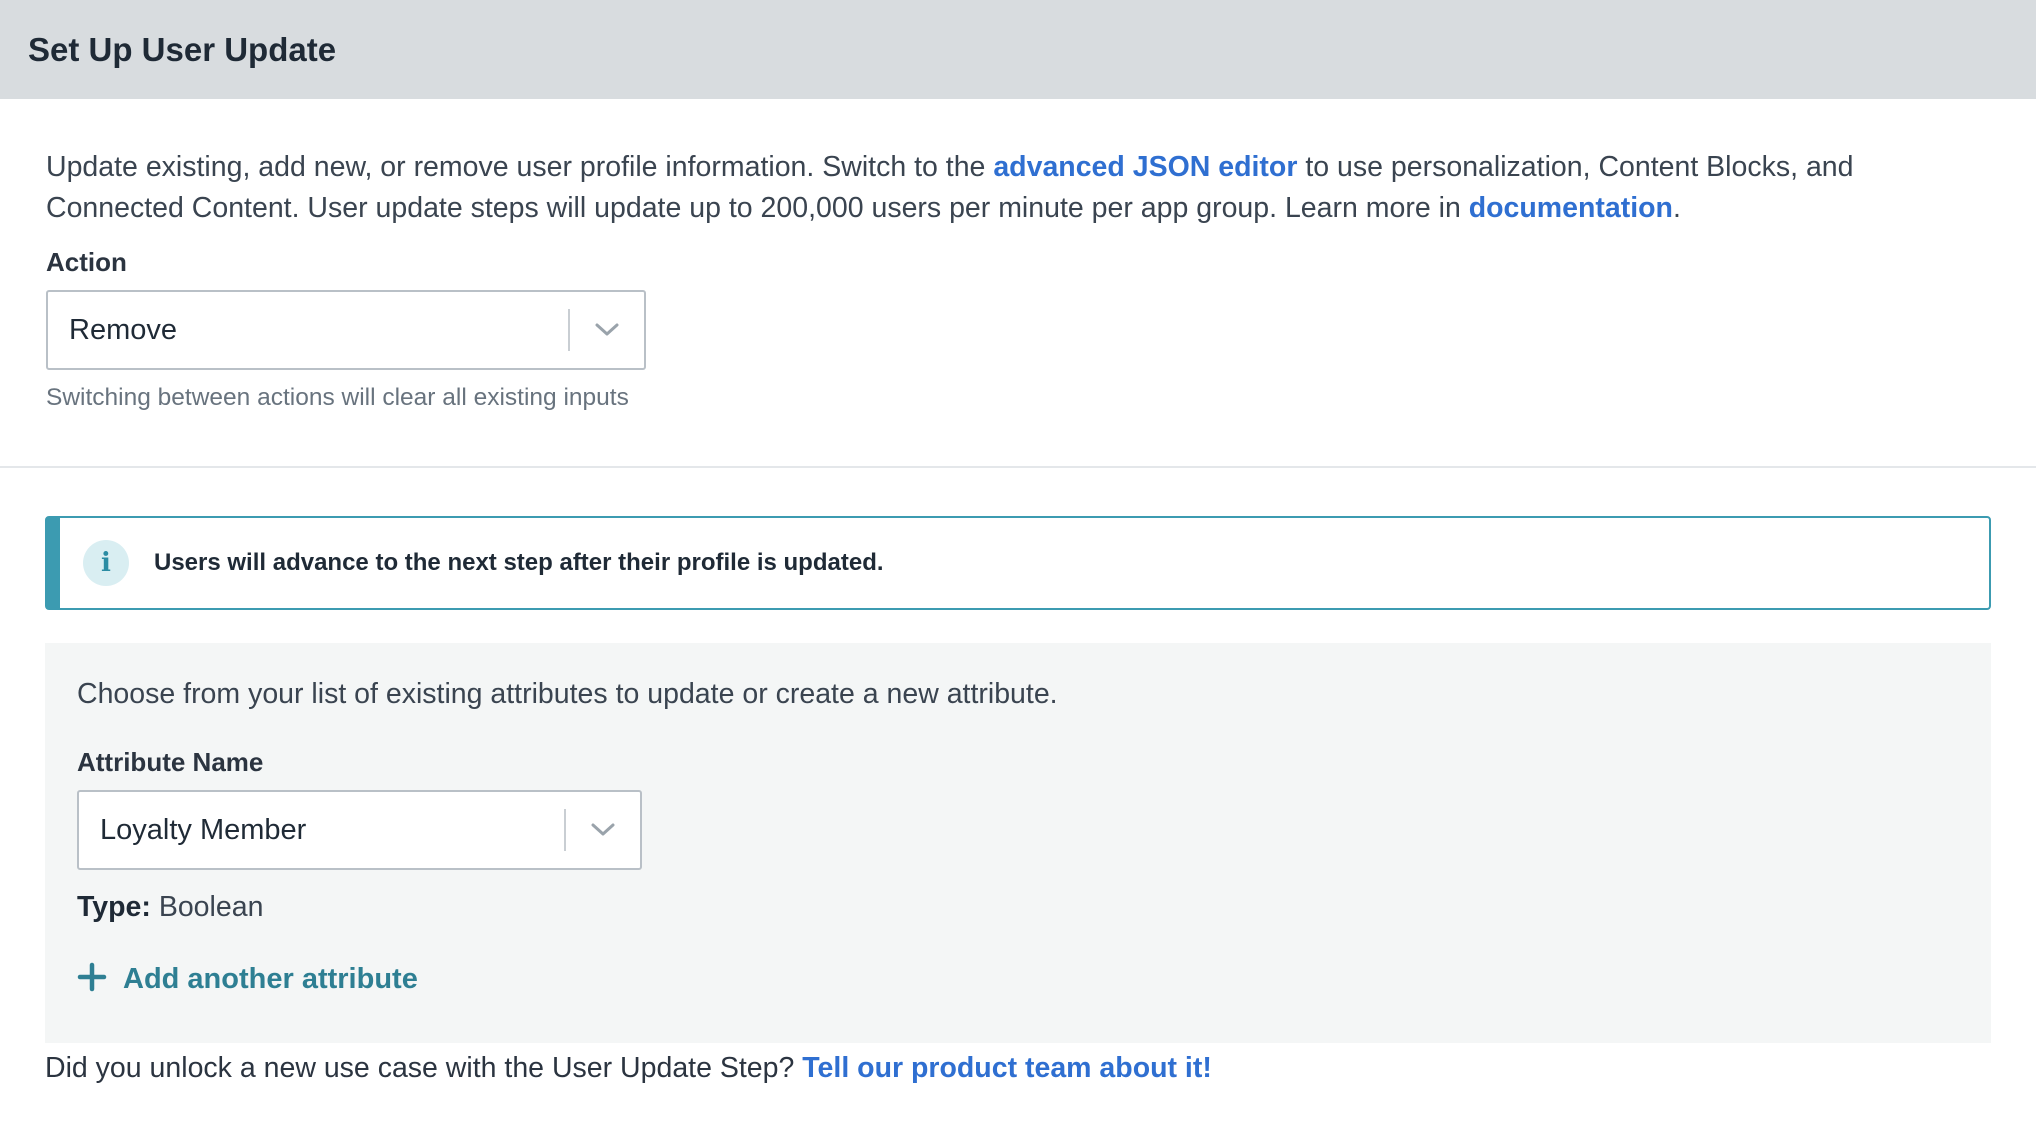  I want to click on info-icon: i, so click(106, 563).